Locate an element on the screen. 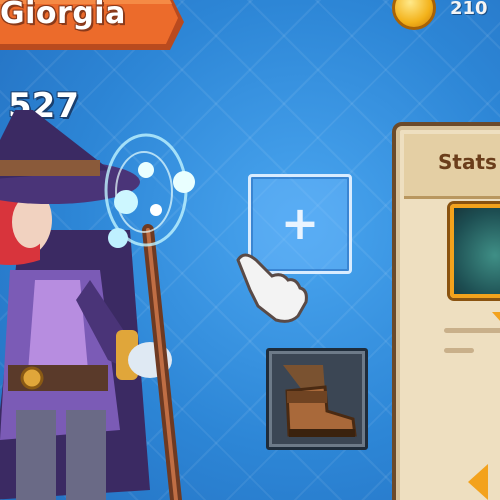 The height and width of the screenshot is (500, 500). plus-icon: + is located at coordinates (300, 223).